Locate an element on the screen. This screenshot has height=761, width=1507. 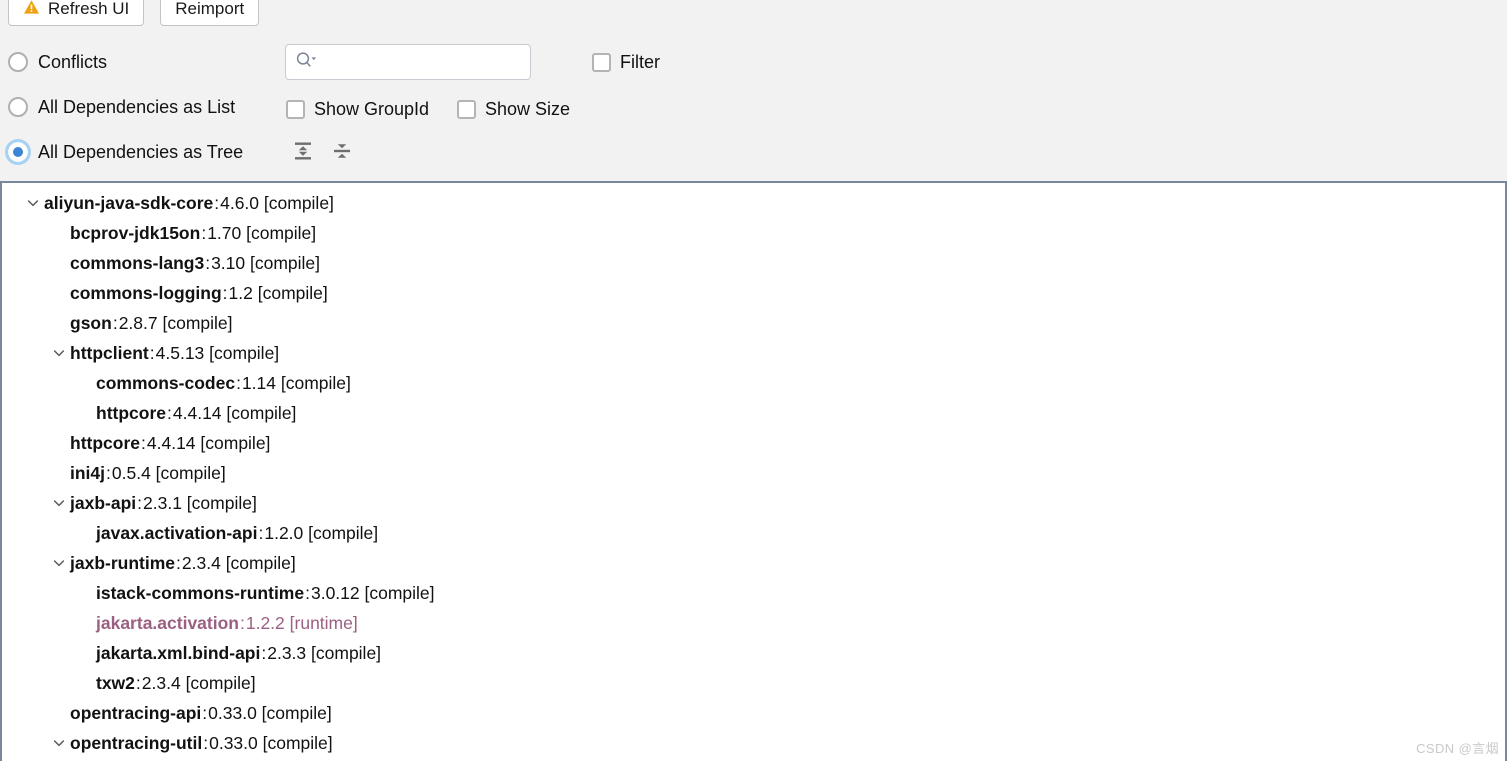
artifact-version-scope: 2.3.3 [compile] is located at coordinates (324, 652).